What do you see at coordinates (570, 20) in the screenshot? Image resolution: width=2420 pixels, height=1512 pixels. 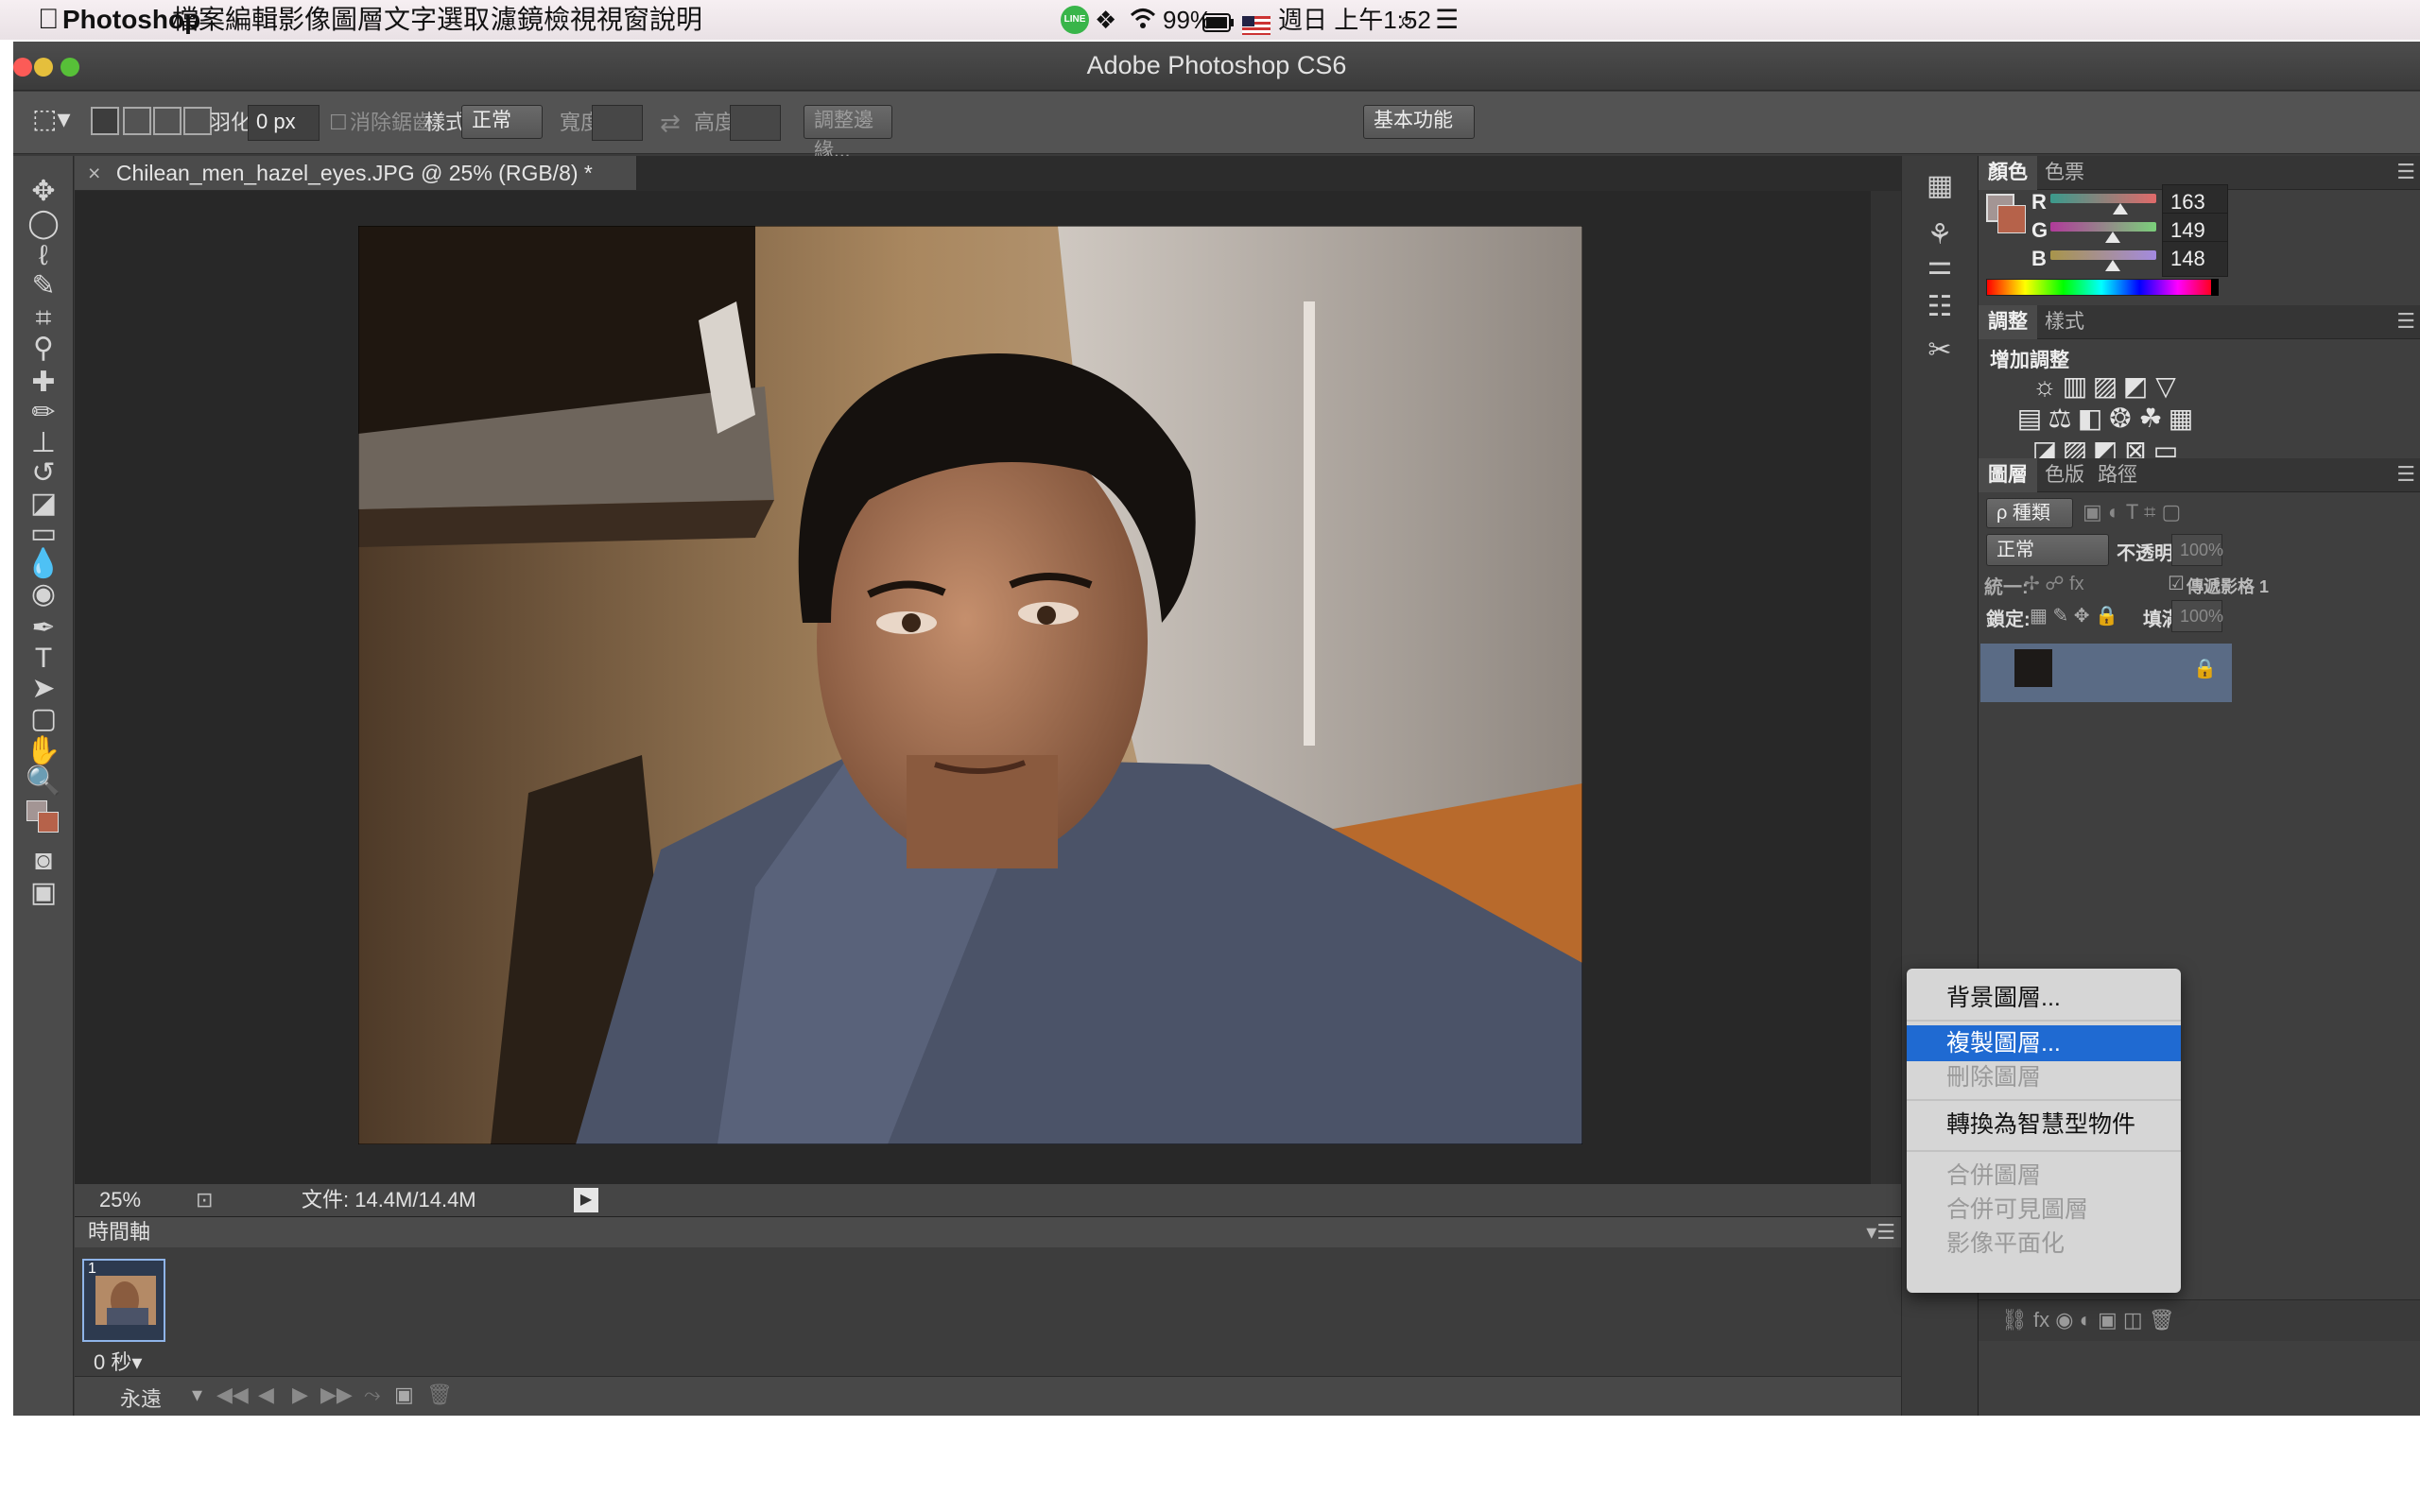 I see `menu-view: 檢視` at bounding box center [570, 20].